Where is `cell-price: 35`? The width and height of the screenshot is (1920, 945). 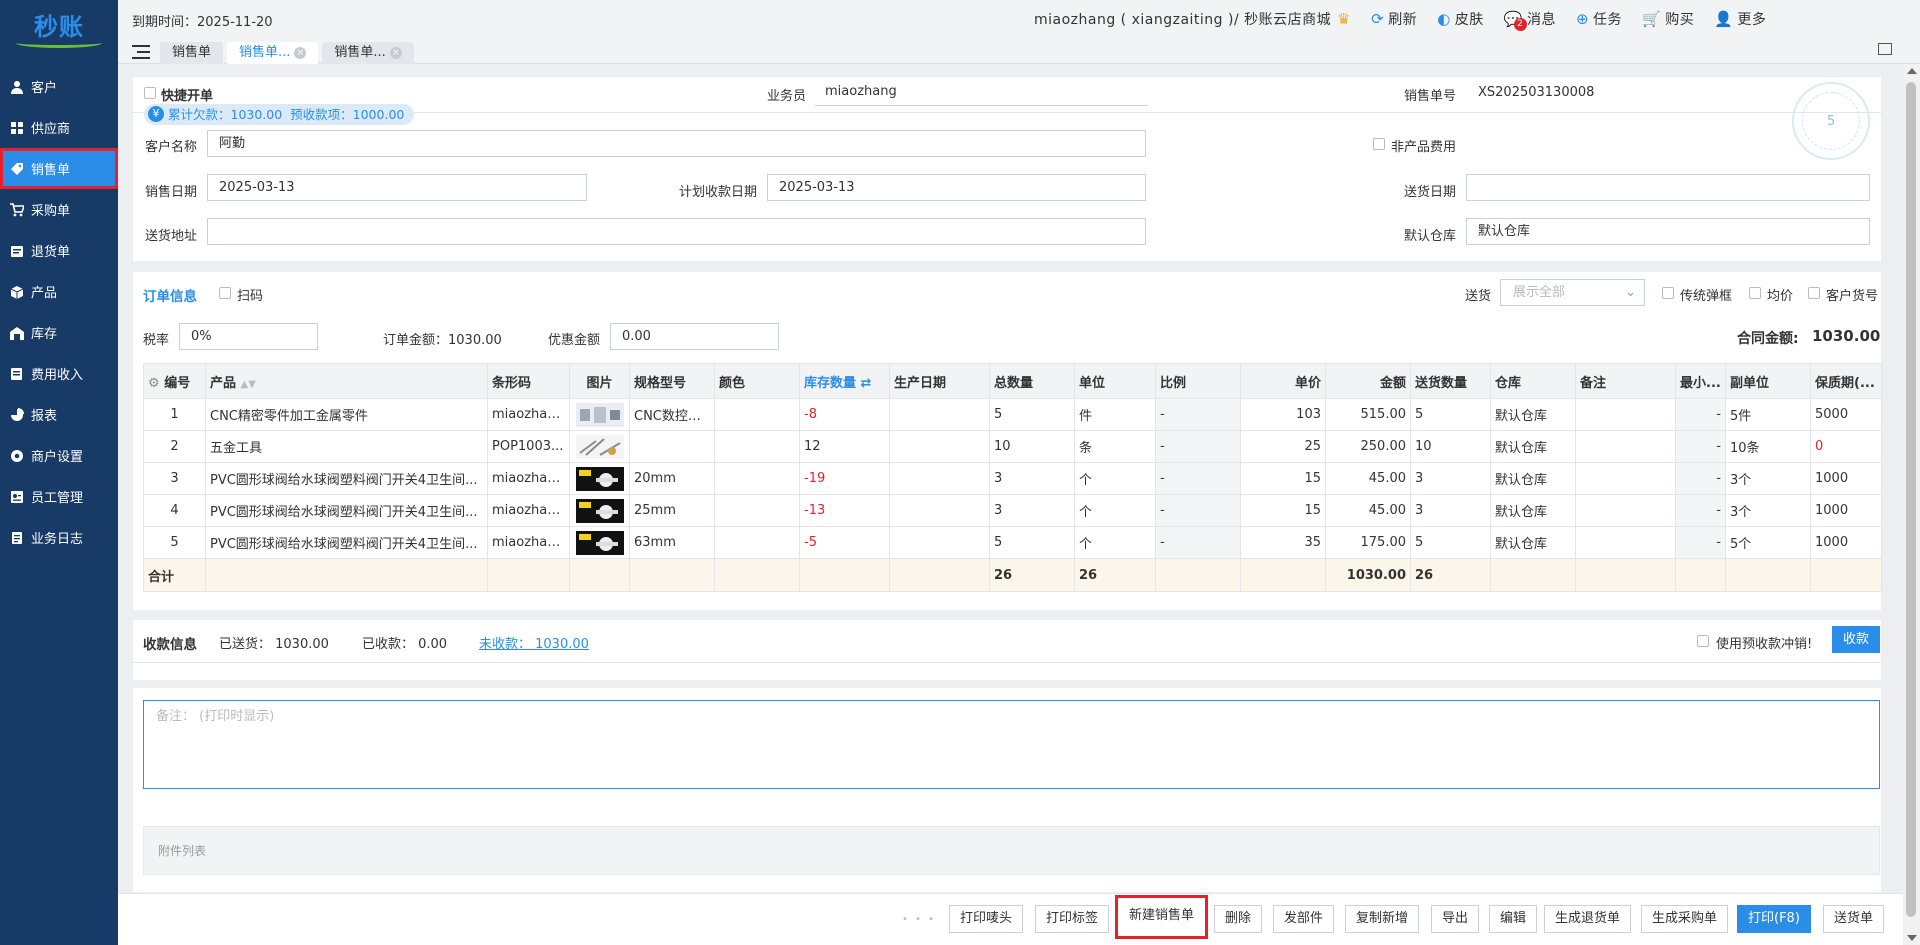
cell-price: 35 is located at coordinates (1283, 542).